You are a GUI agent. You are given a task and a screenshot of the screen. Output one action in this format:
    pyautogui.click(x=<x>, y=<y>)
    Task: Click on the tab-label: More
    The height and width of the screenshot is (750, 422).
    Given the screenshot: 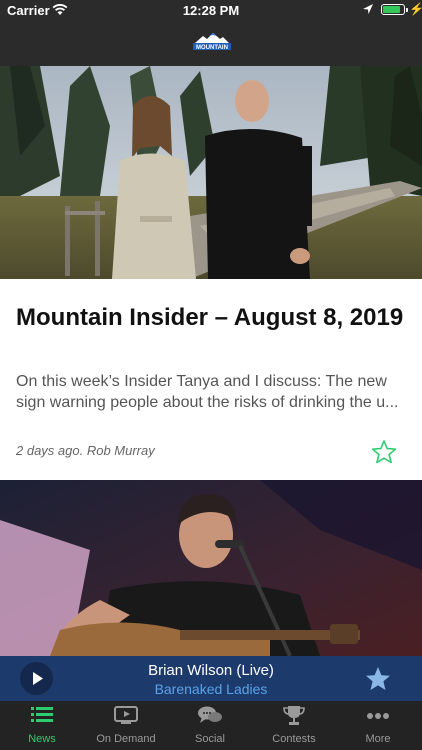 What is the action you would take?
    pyautogui.click(x=378, y=739)
    